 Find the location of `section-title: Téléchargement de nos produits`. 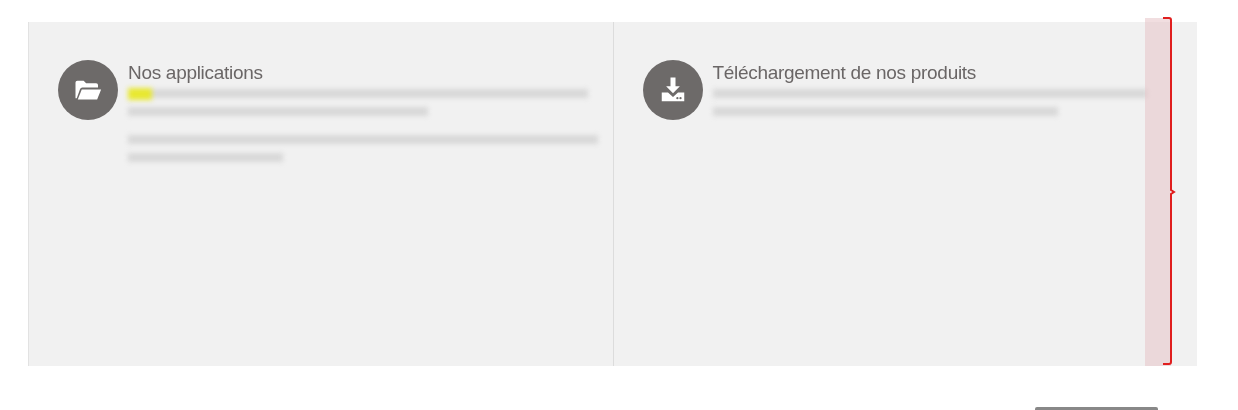

section-title: Téléchargement de nos produits is located at coordinates (844, 73).